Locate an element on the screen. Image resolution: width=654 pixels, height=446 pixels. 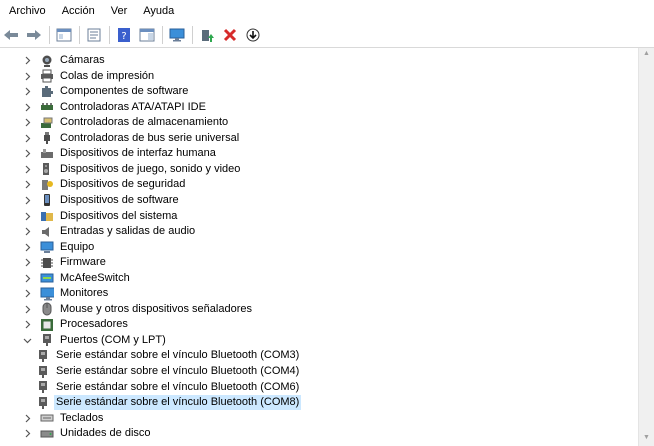
help-icon: ? is located at coordinates (124, 35).